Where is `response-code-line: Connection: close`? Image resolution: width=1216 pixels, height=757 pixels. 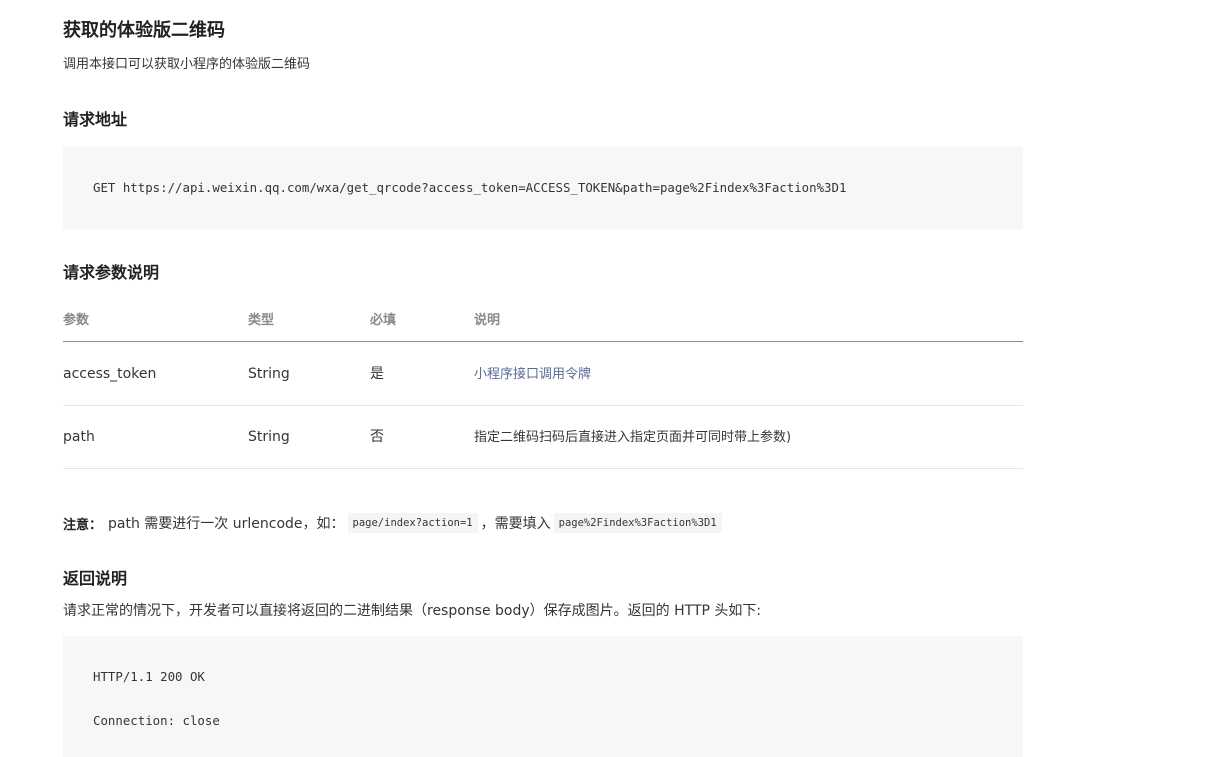
response-code-line: Connection: close is located at coordinates (156, 720).